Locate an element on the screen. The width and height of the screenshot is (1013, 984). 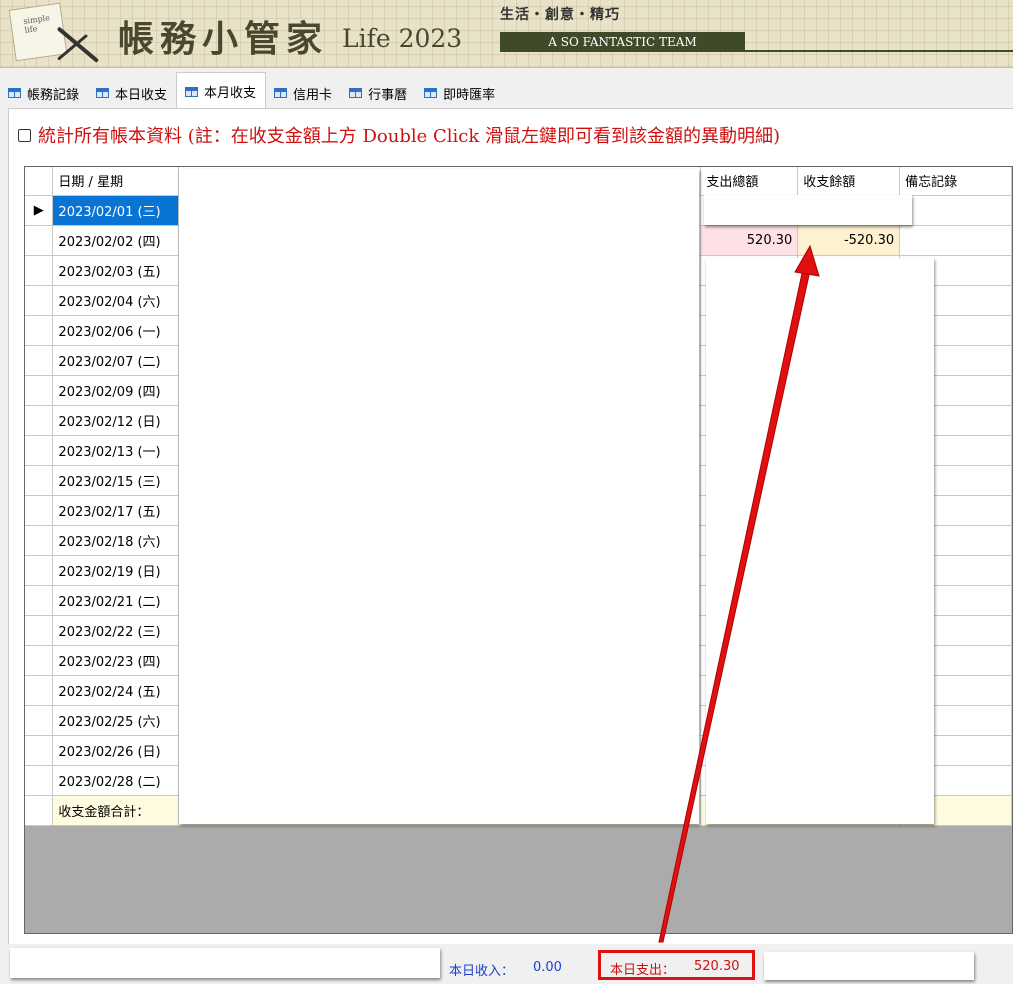
tab-label: 行事曆 is located at coordinates (388, 95).